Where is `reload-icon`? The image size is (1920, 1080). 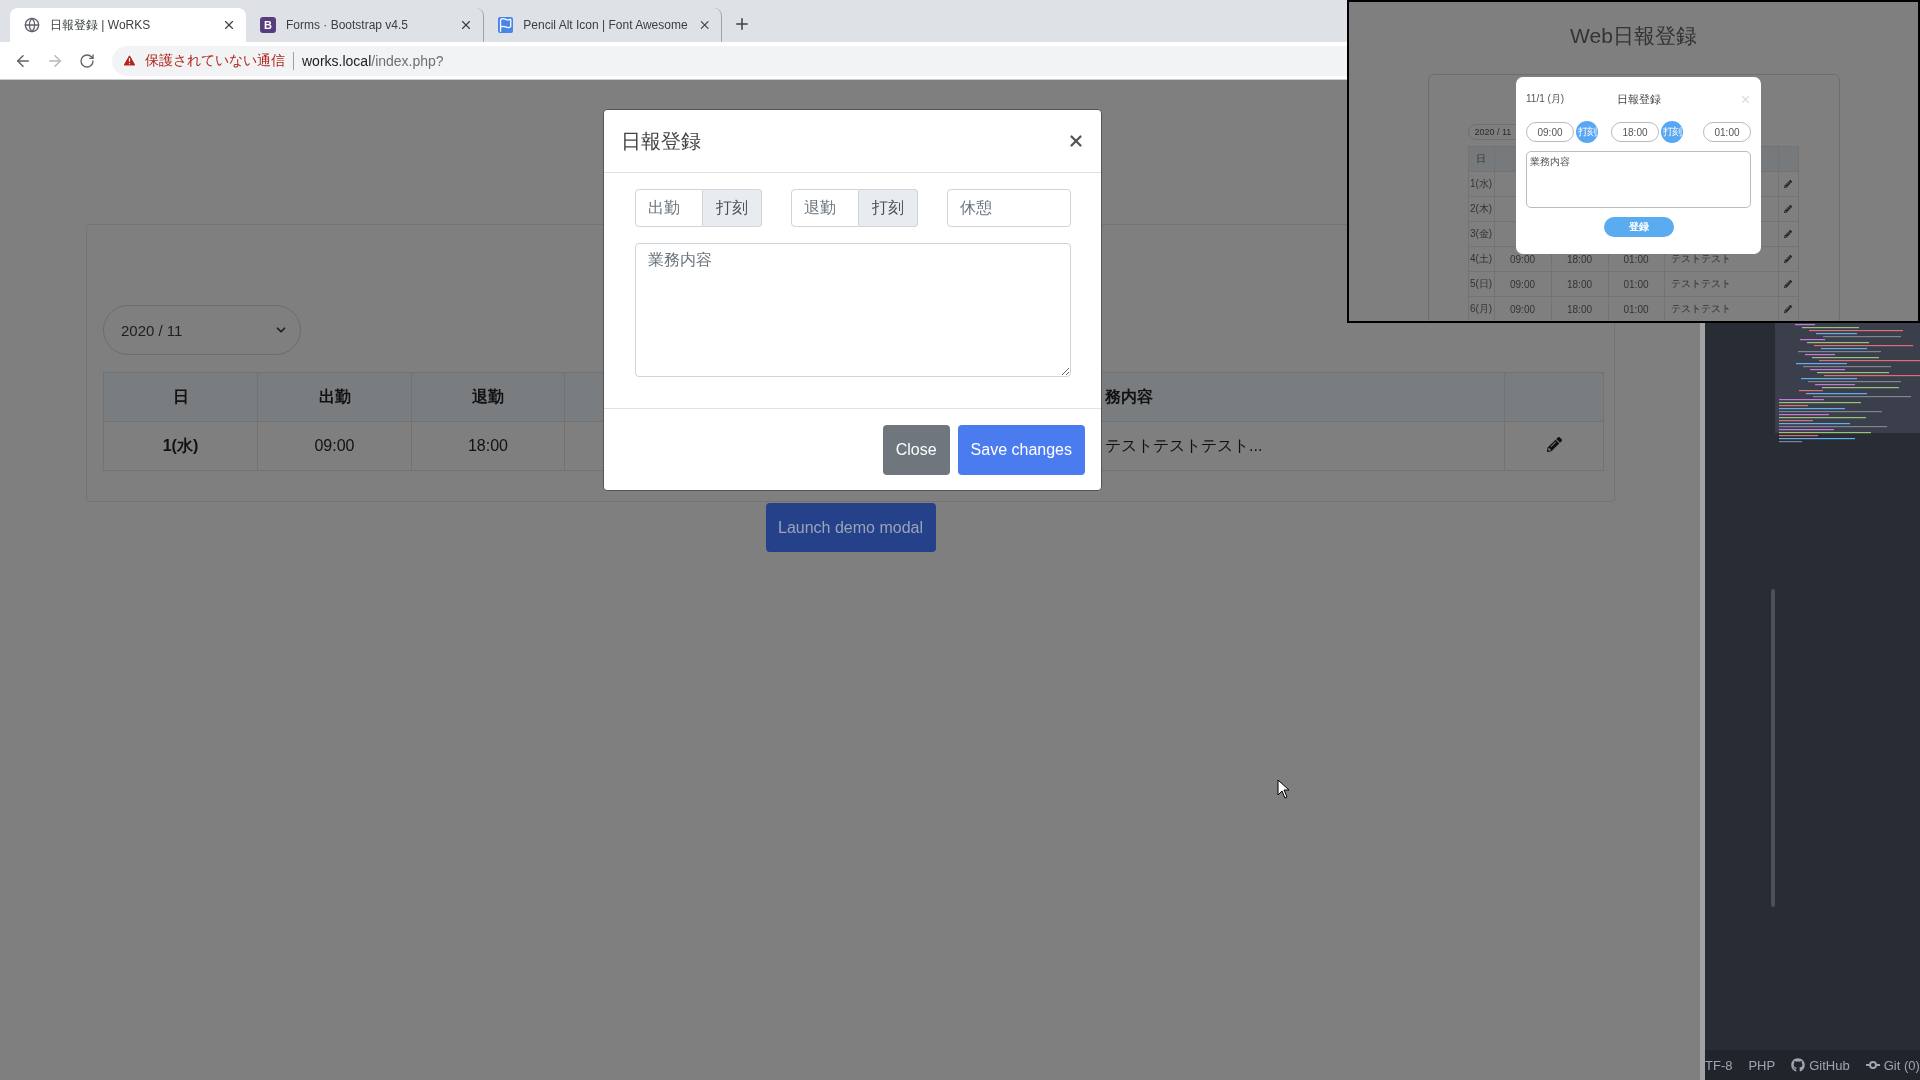
reload-icon is located at coordinates (87, 60).